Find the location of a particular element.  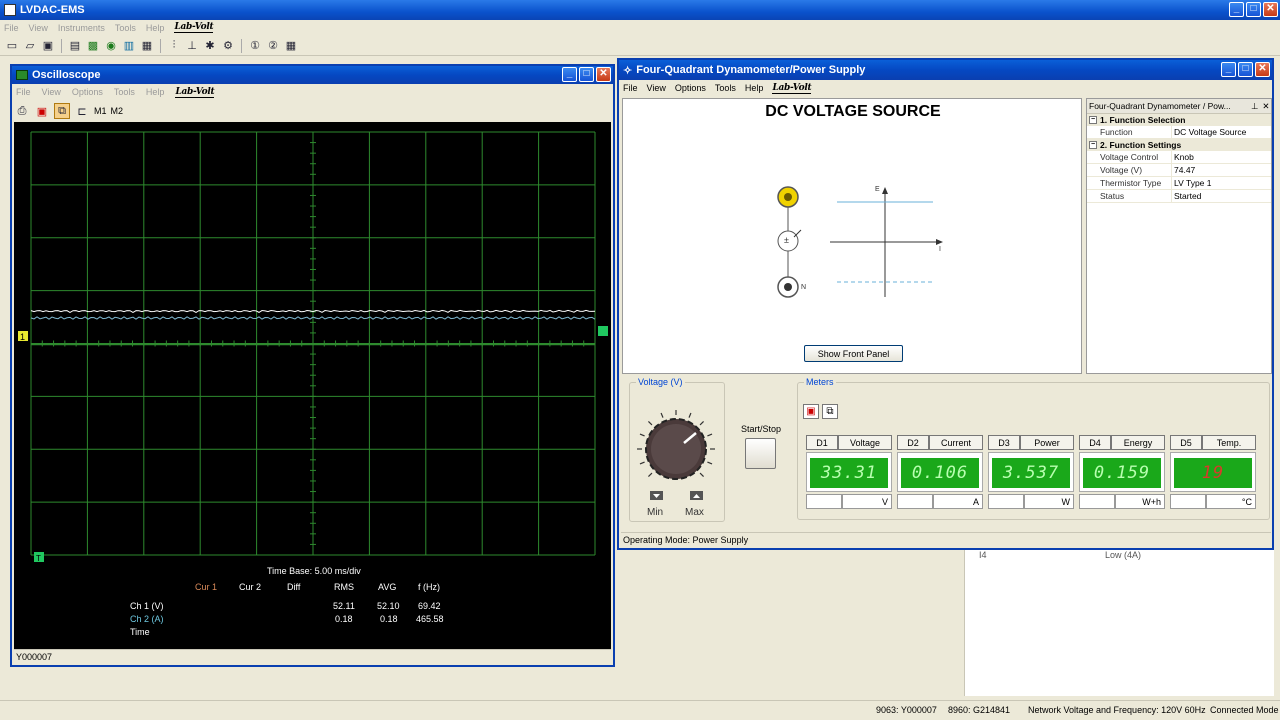

dynamometer-icon: ② is located at coordinates (273, 46).